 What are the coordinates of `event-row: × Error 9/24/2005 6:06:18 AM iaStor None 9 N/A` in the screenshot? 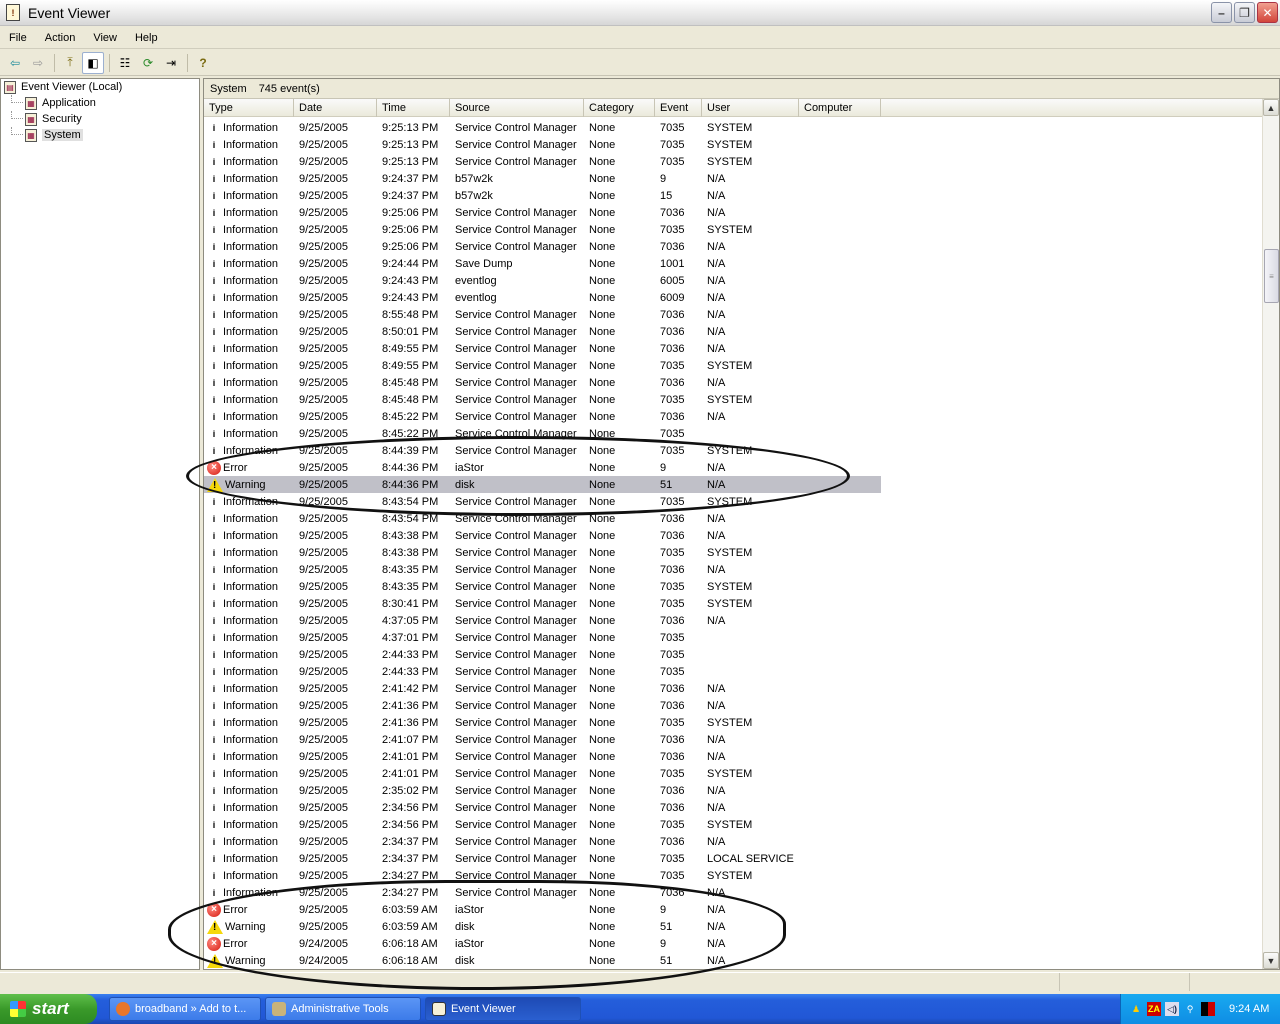 It's located at (733, 943).